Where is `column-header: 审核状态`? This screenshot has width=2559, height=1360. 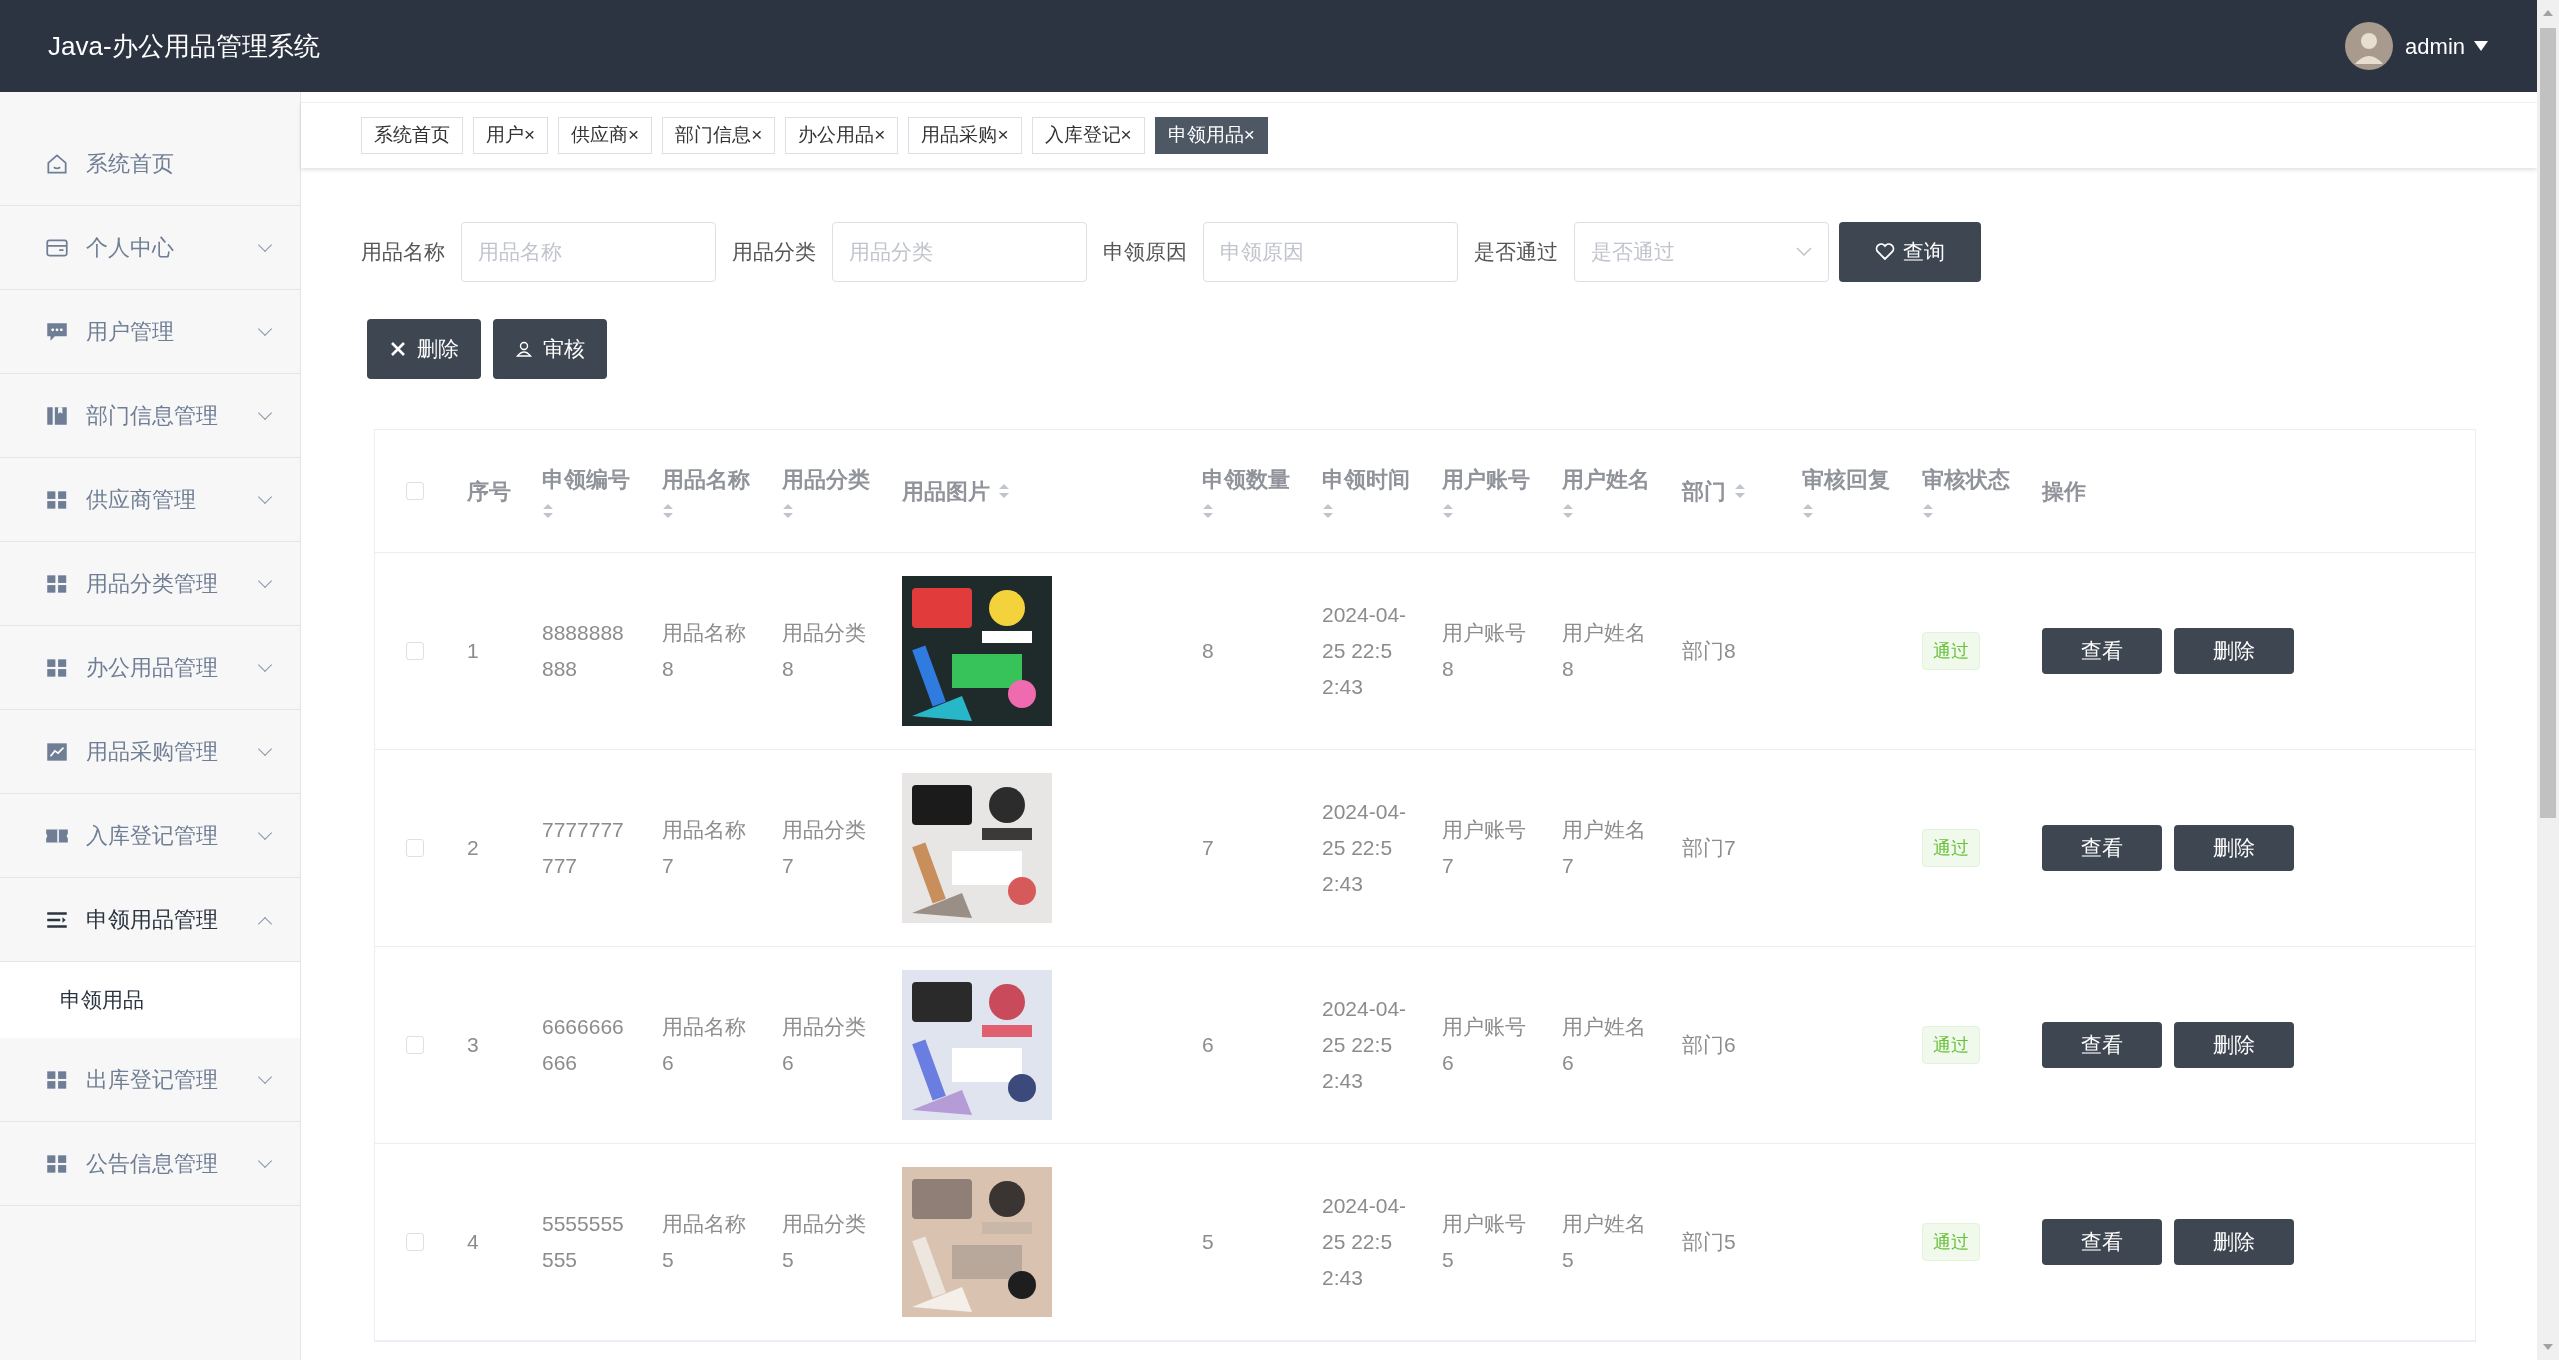 column-header: 审核状态 is located at coordinates (1966, 479).